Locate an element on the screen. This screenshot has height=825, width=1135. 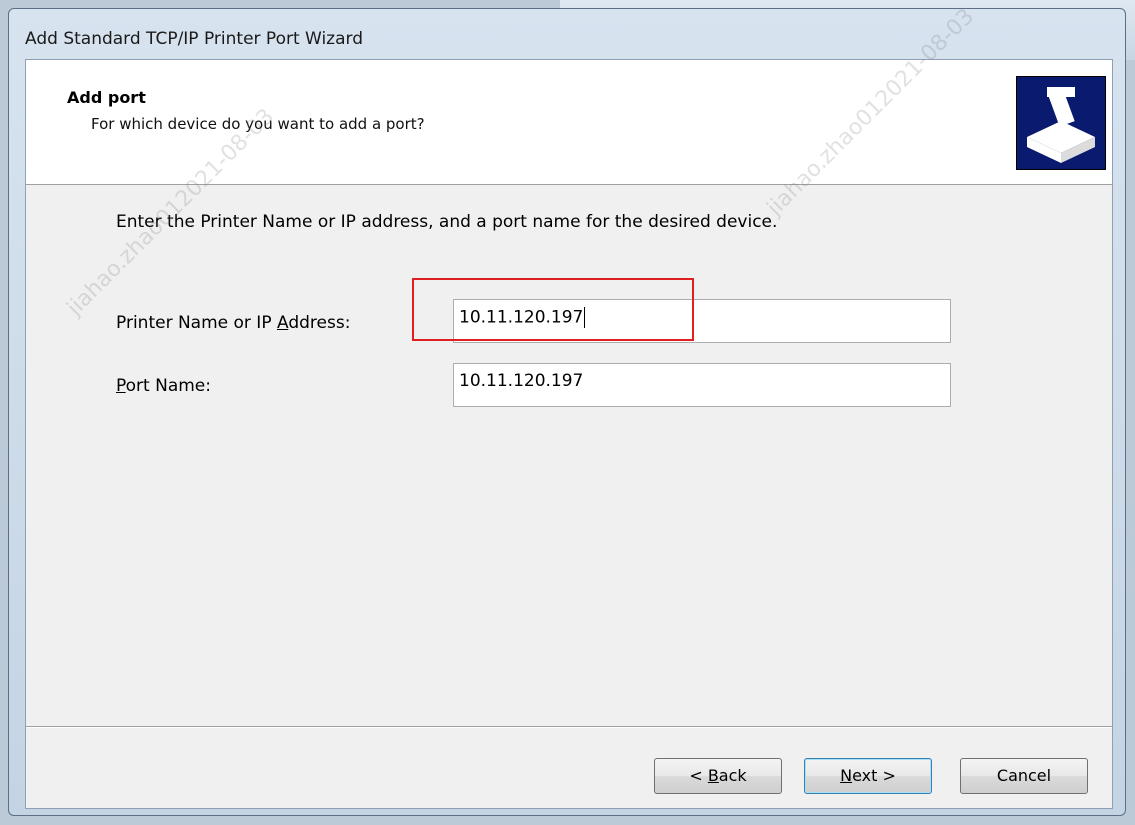
cancel-button: Cancel is located at coordinates (1024, 776).